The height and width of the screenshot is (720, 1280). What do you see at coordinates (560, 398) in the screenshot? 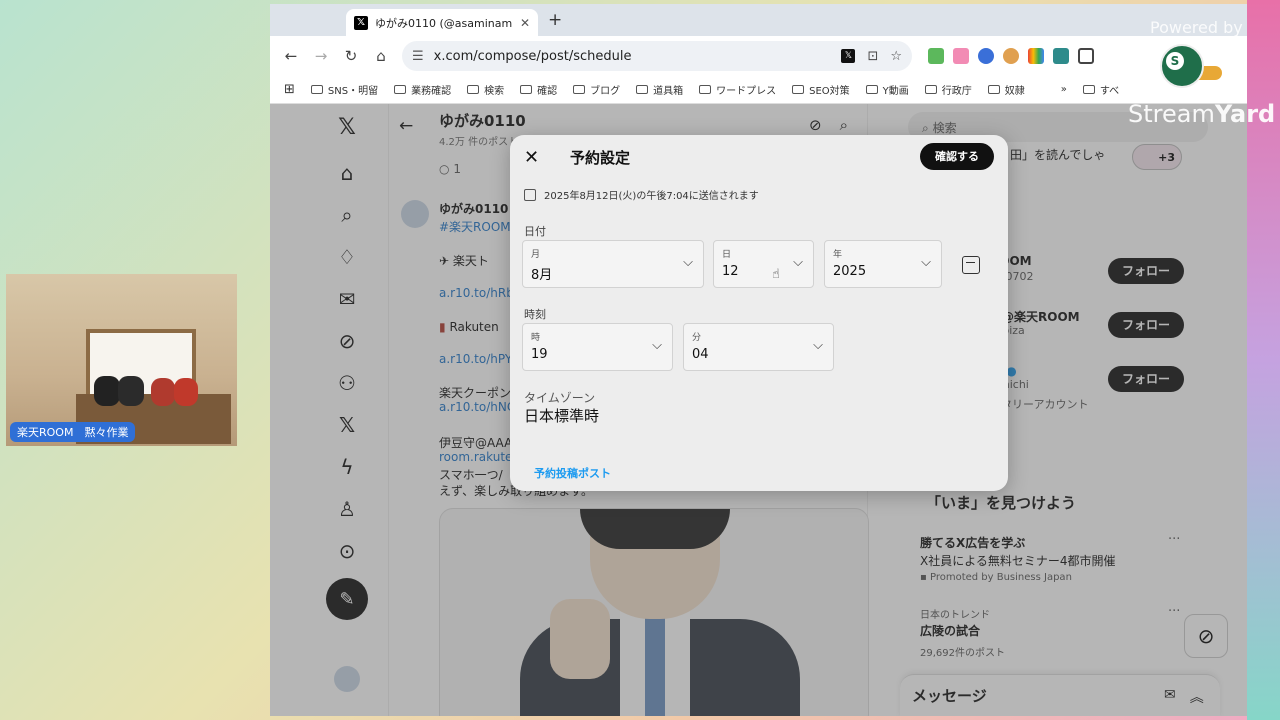
I see `timezone-label: タイムゾーン` at bounding box center [560, 398].